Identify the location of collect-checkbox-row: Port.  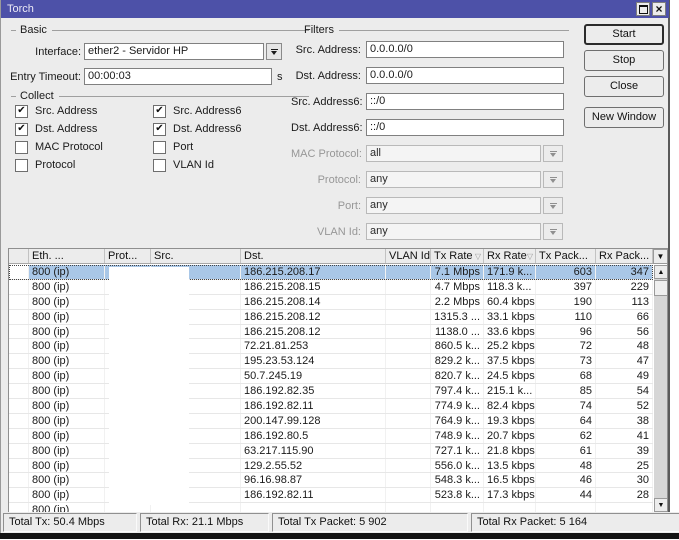
(197, 147).